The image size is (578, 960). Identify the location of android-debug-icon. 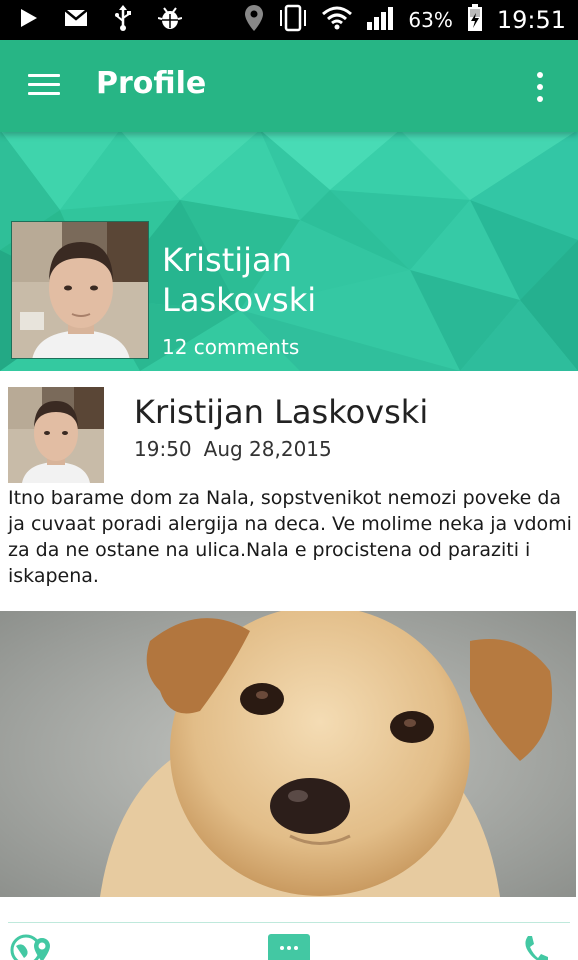
(170, 20).